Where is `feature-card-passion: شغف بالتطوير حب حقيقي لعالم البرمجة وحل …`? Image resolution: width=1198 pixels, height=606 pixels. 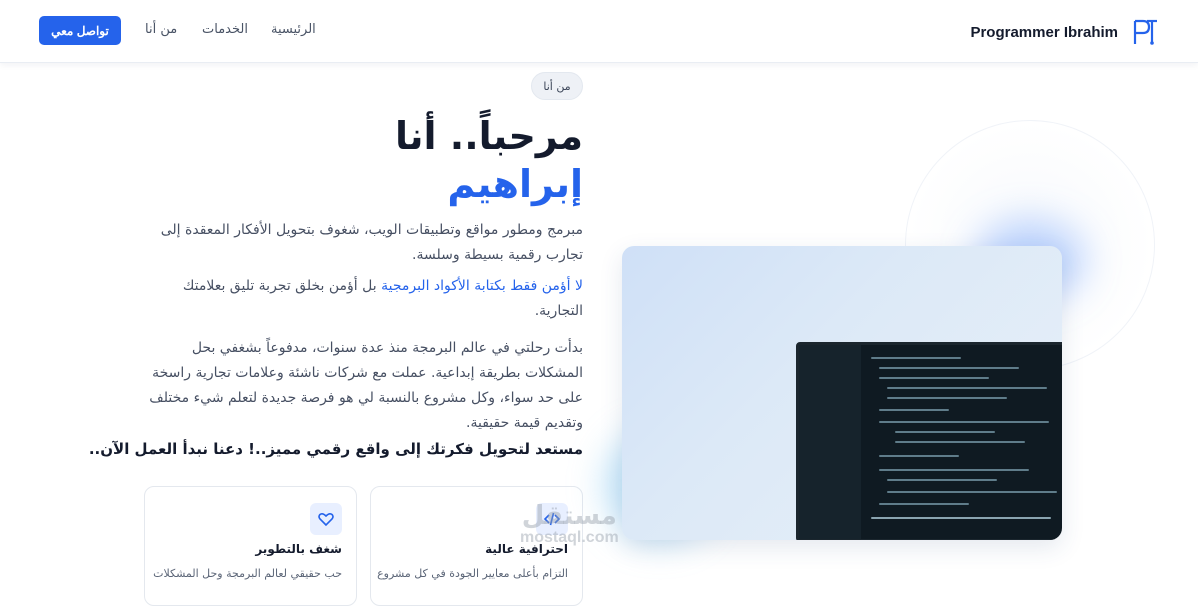
feature-card-passion: شغف بالتطوير حب حقيقي لعالم البرمجة وحل … is located at coordinates (250, 546).